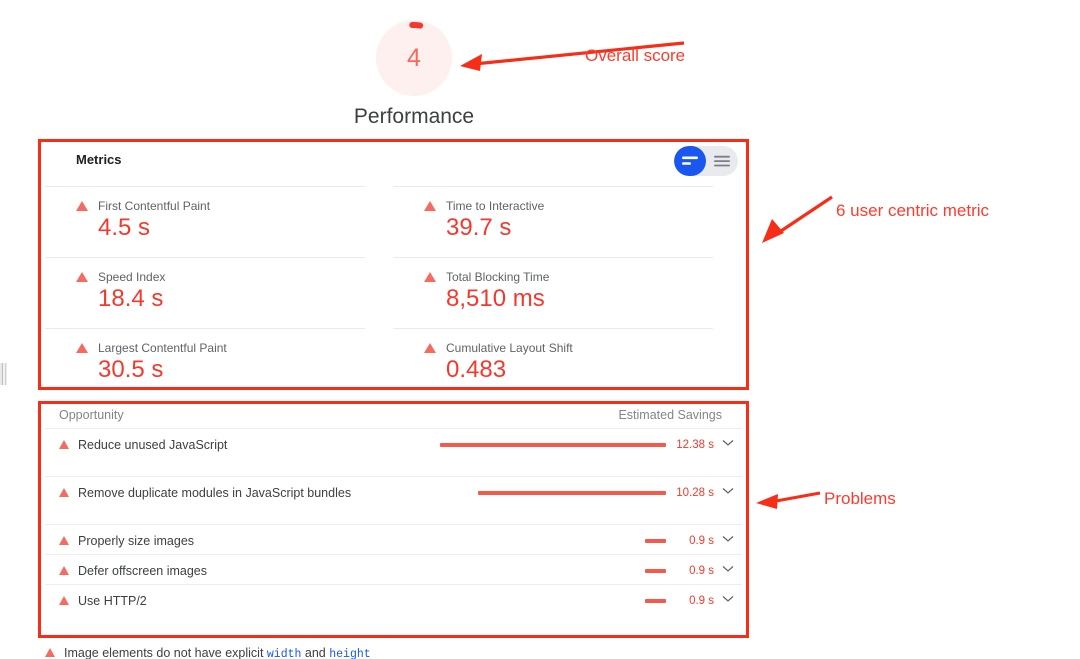  What do you see at coordinates (91, 415) in the screenshot?
I see `column-header-opportunity: Opportunity` at bounding box center [91, 415].